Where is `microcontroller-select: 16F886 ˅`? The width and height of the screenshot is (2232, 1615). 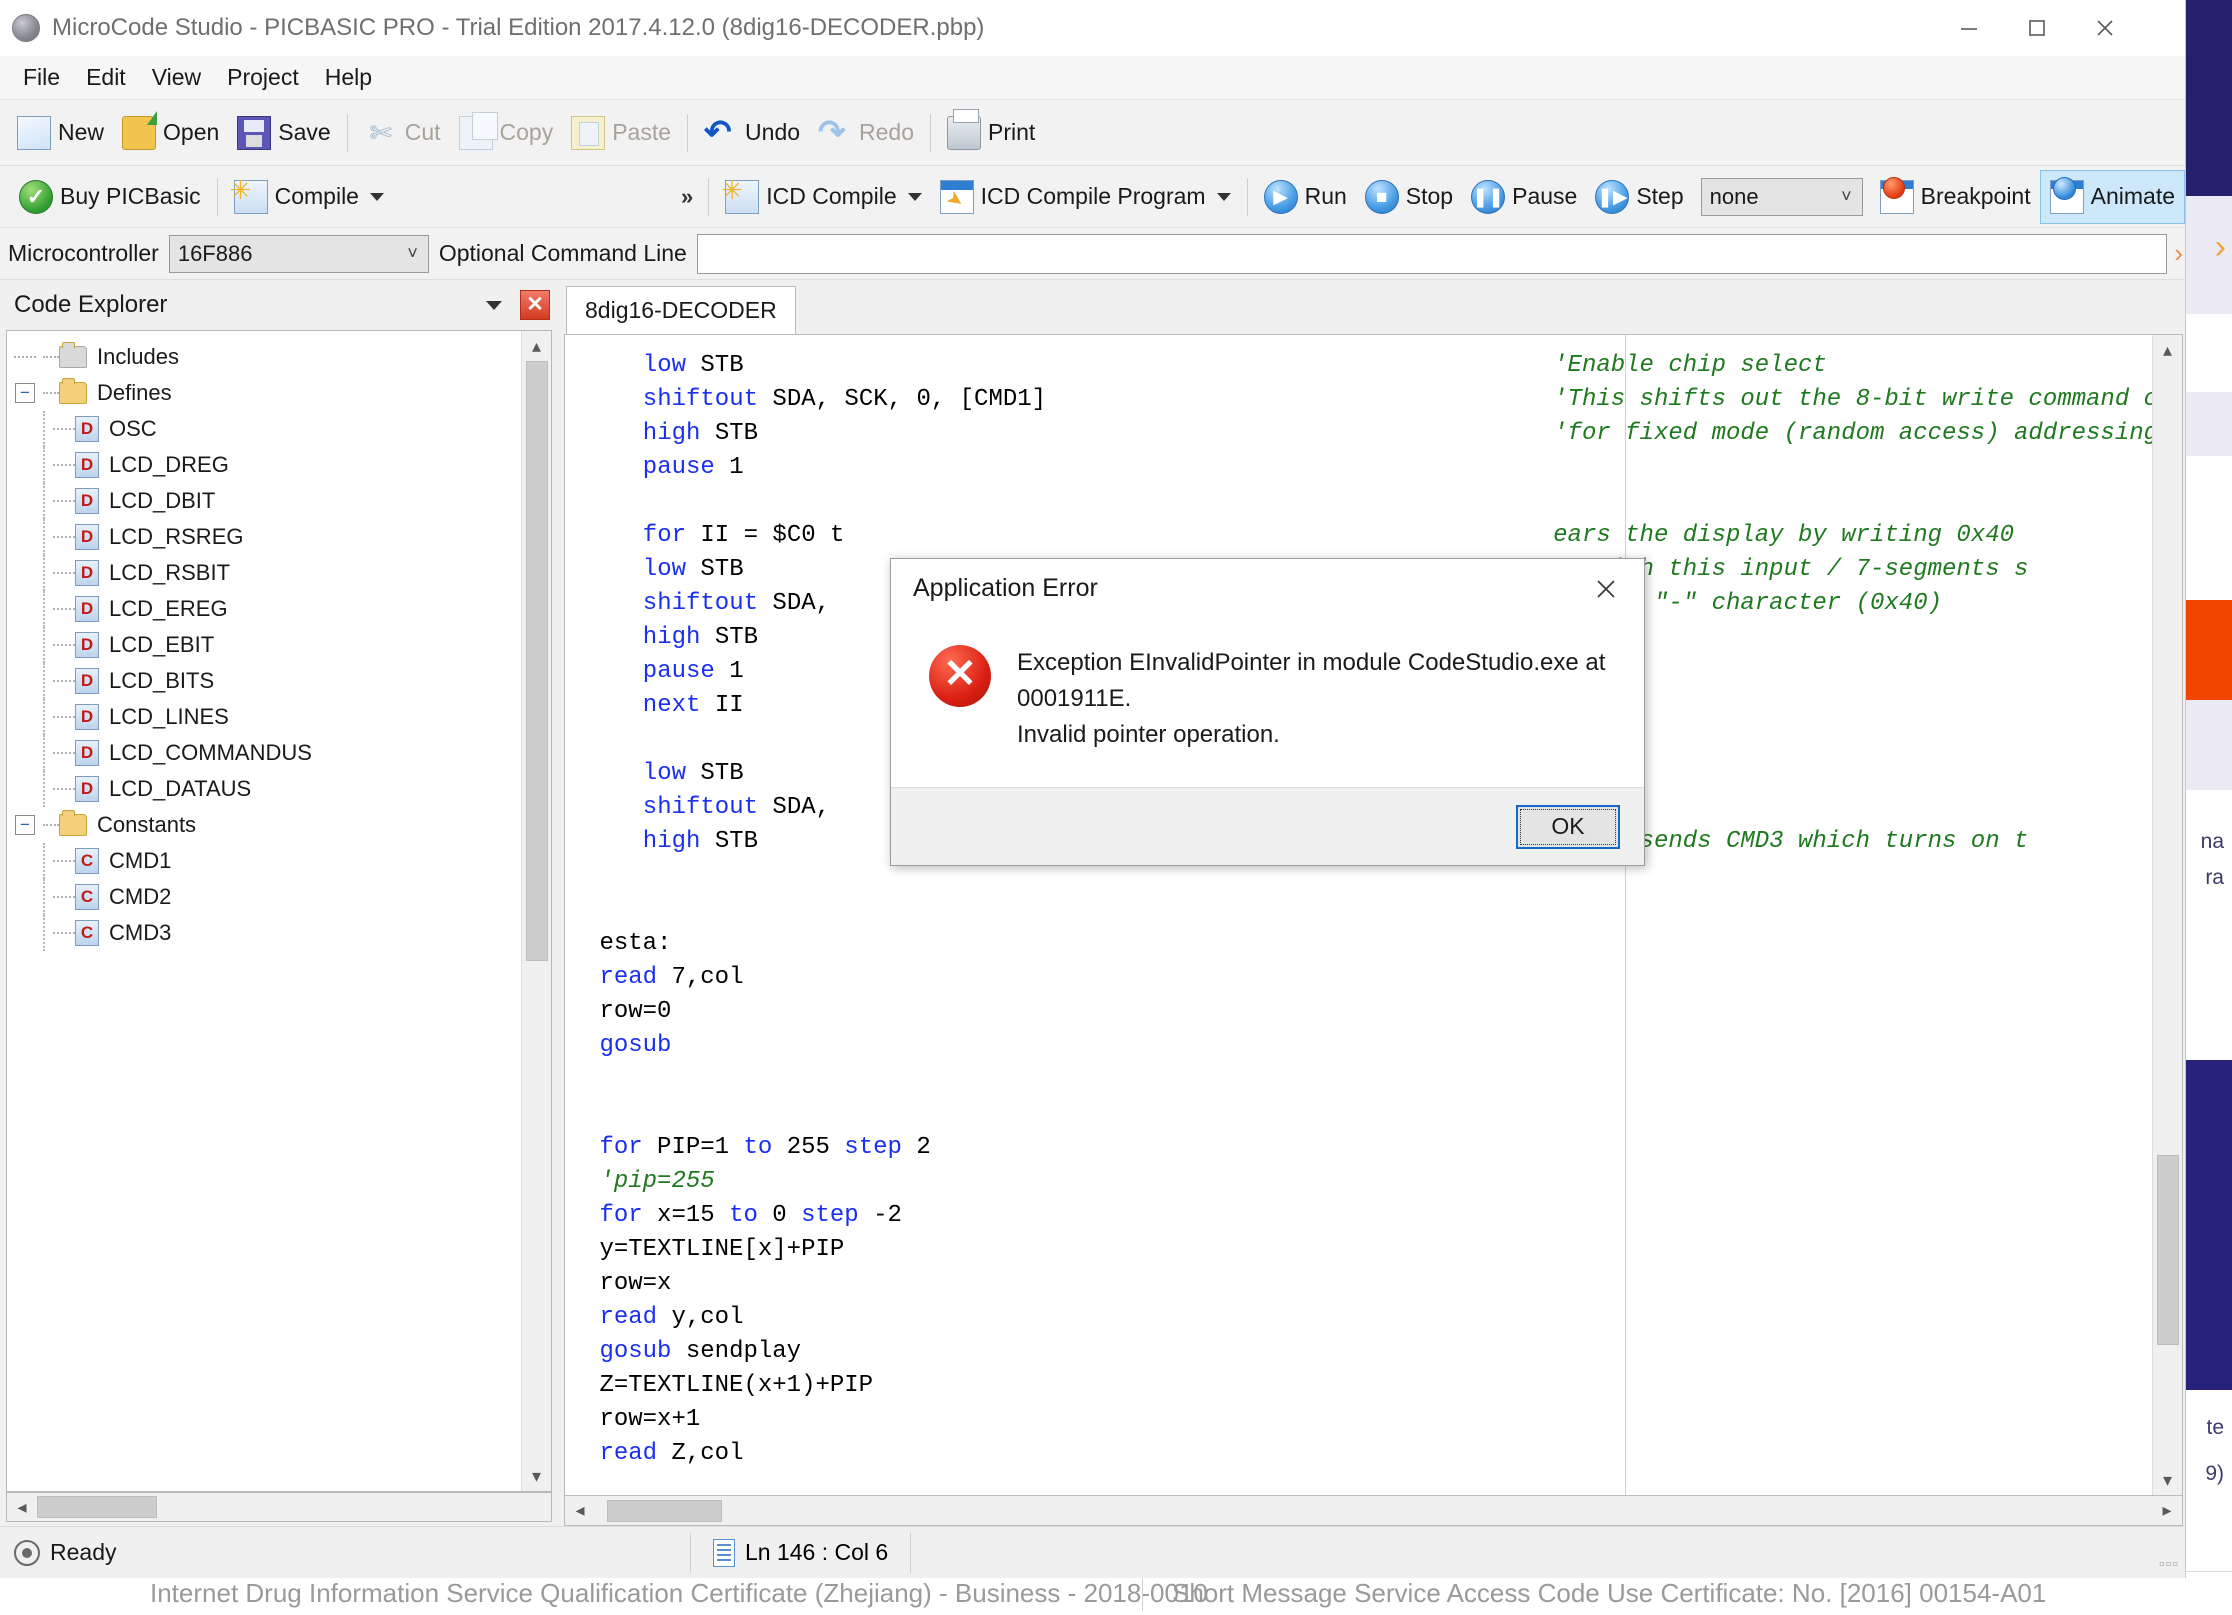 microcontroller-select: 16F886 ˅ is located at coordinates (298, 253).